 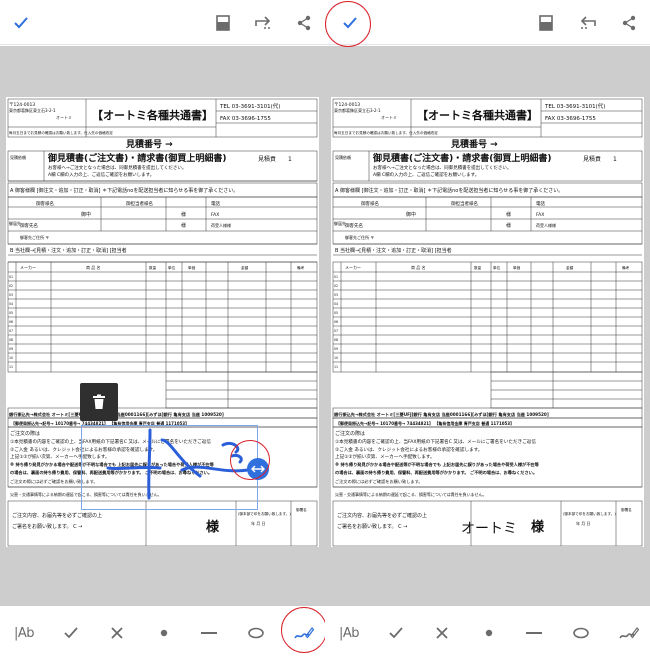 I want to click on table-row-number: 03, so click(x=336, y=295).